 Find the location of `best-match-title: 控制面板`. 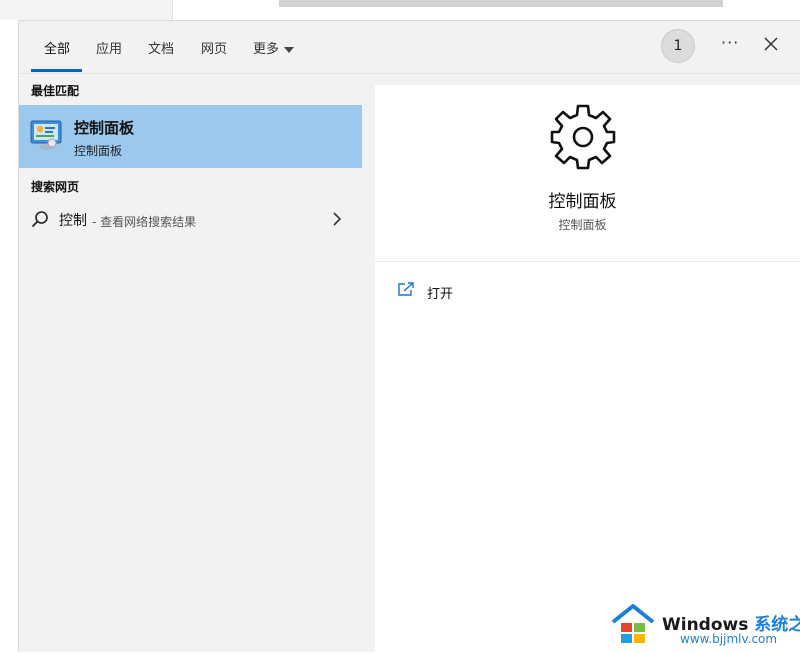

best-match-title: 控制面板 is located at coordinates (104, 128).